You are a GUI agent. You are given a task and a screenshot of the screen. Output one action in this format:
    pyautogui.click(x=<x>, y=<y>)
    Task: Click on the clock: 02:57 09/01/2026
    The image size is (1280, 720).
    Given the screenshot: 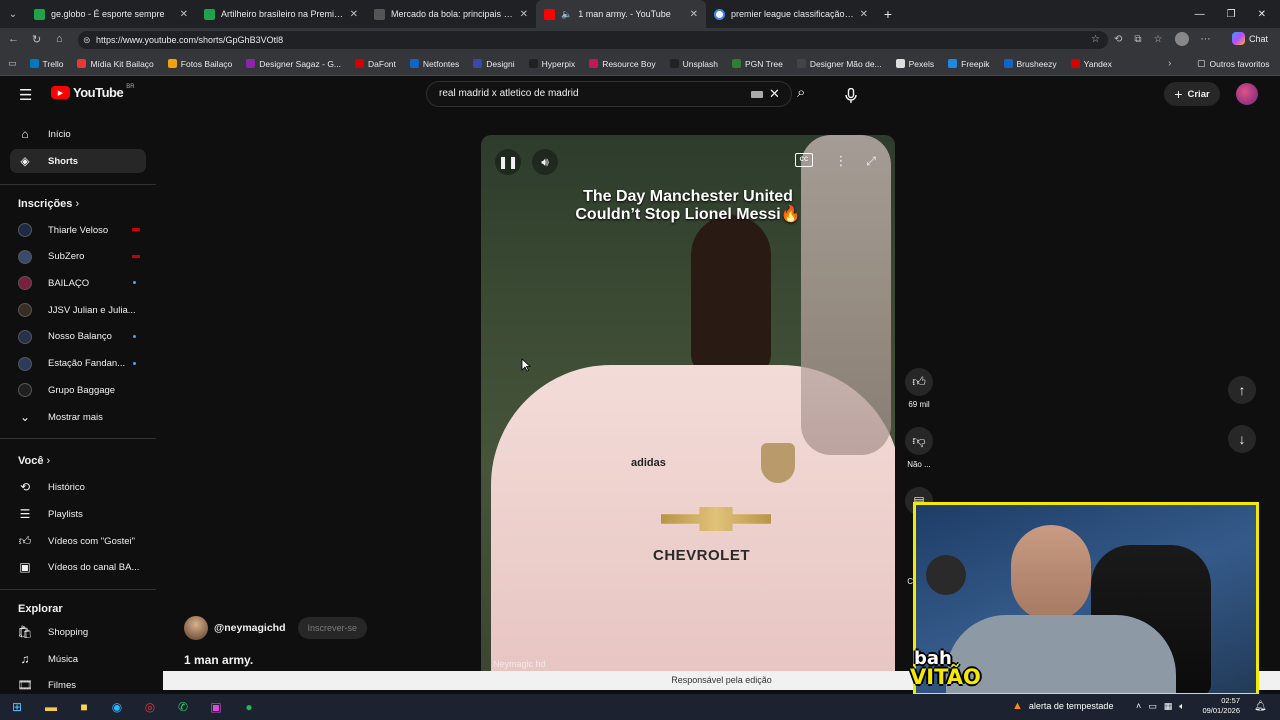 What is the action you would take?
    pyautogui.click(x=1218, y=706)
    